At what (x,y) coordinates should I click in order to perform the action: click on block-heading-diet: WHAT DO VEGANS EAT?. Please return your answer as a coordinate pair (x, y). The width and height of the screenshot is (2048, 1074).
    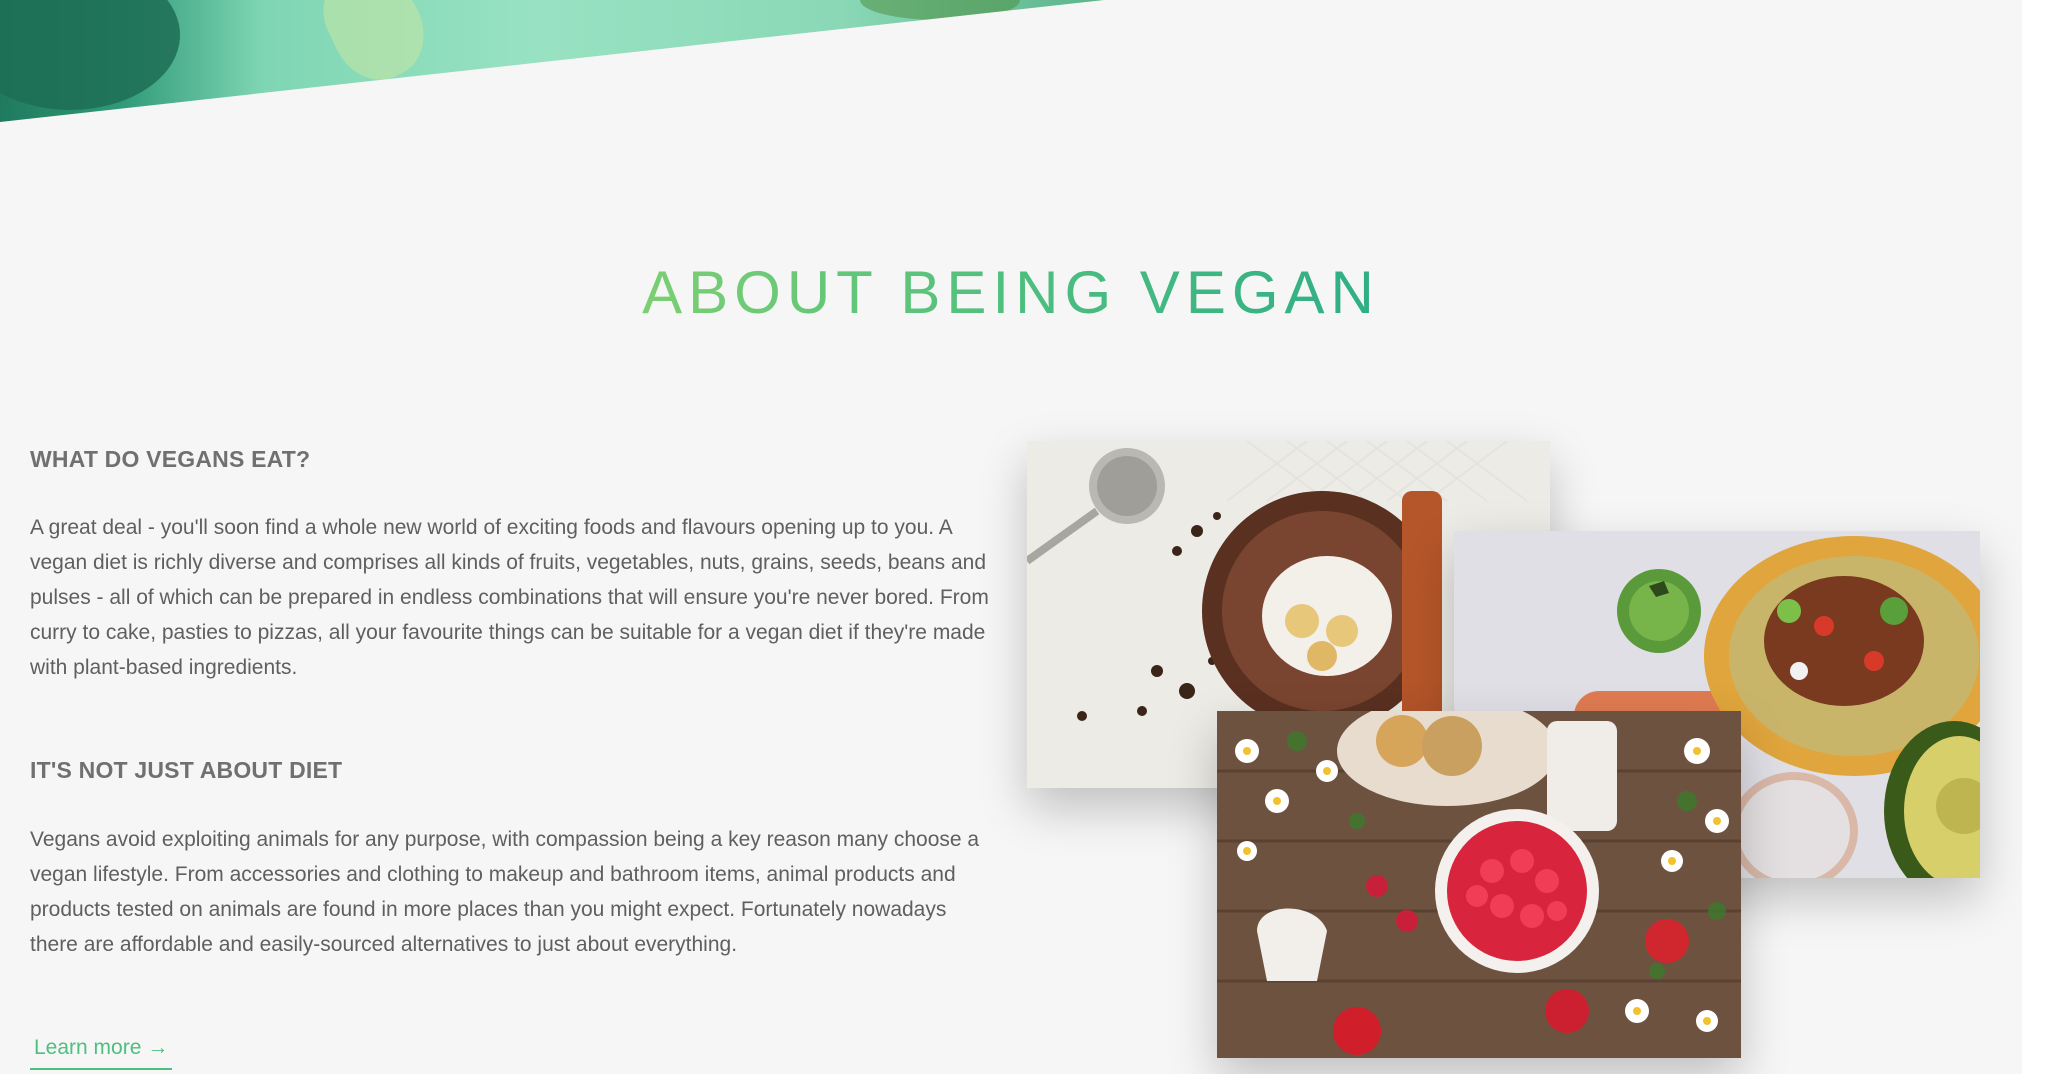
    Looking at the image, I should click on (170, 459).